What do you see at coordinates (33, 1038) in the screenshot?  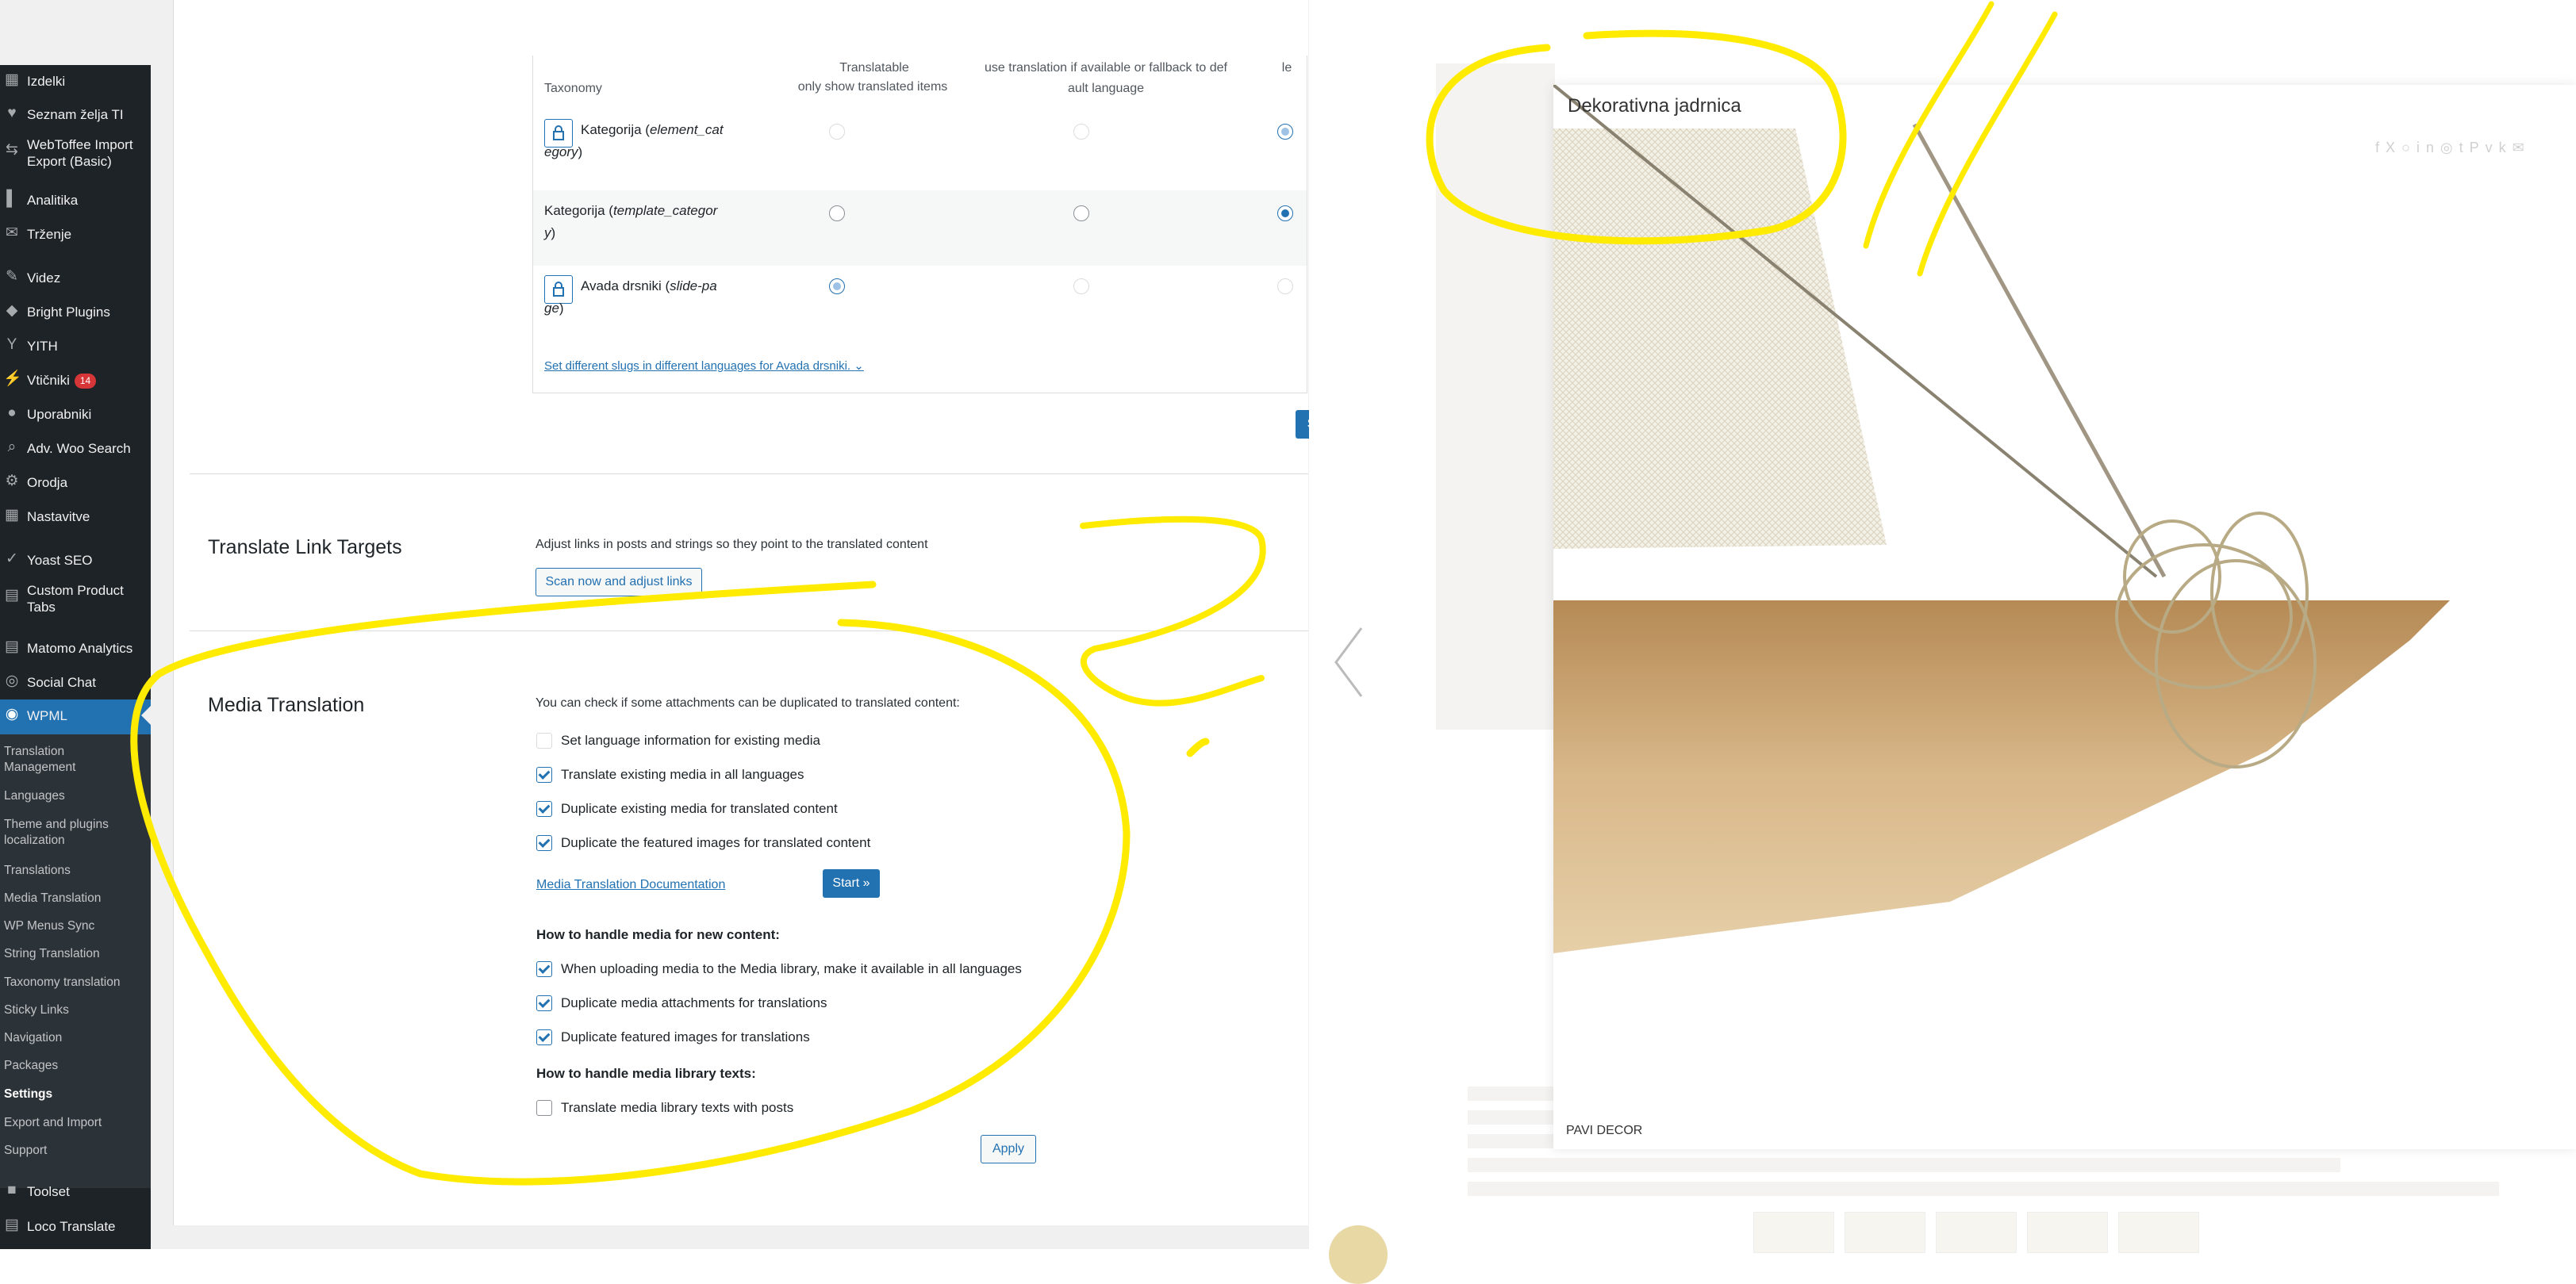 I see `submenu-navigation: Navigation` at bounding box center [33, 1038].